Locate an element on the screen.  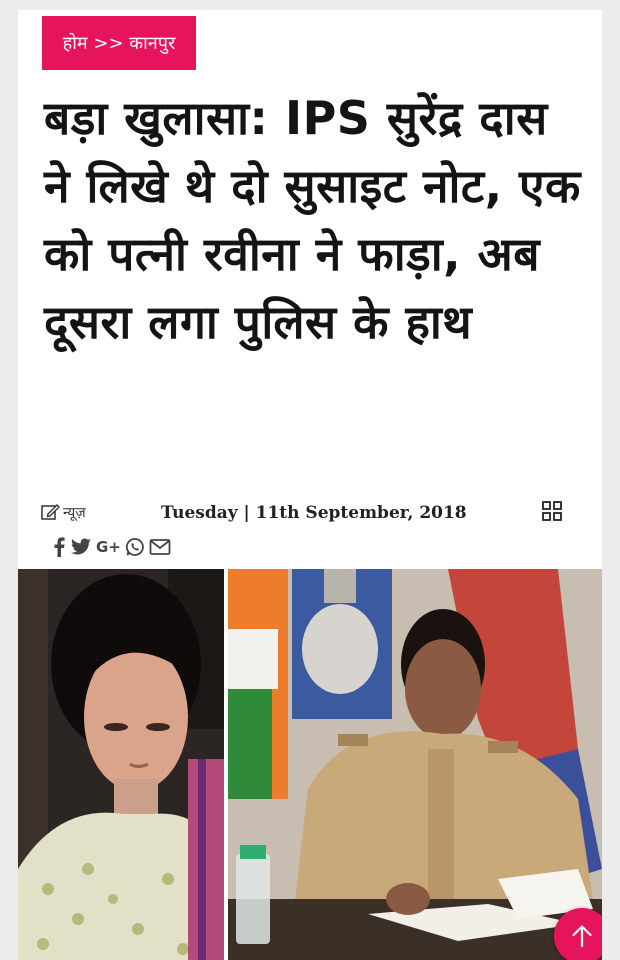
arrow-up-icon is located at coordinates (582, 936).